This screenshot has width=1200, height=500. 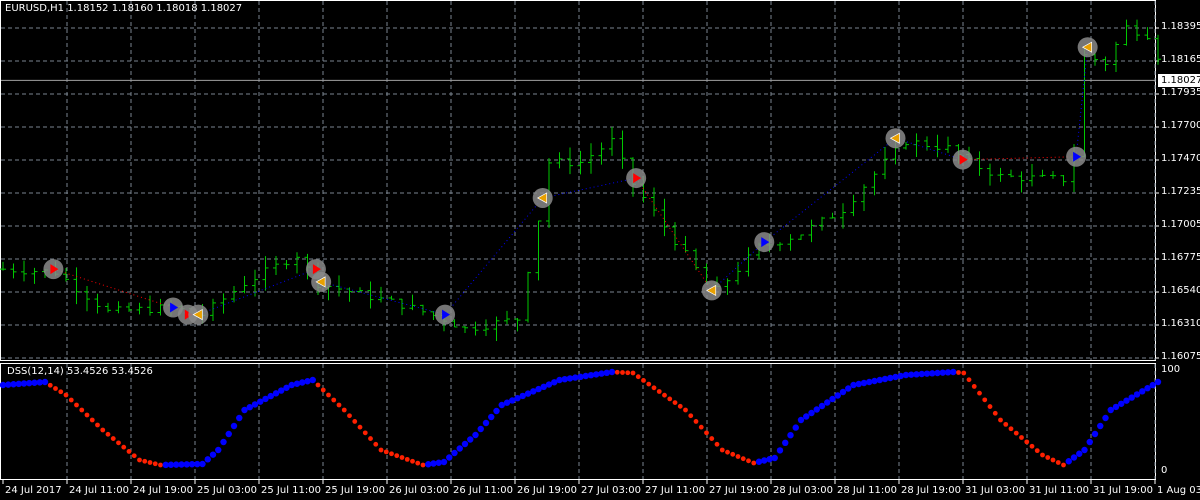 What do you see at coordinates (1164, 470) in the screenshot?
I see `indicator-scale-min: 0` at bounding box center [1164, 470].